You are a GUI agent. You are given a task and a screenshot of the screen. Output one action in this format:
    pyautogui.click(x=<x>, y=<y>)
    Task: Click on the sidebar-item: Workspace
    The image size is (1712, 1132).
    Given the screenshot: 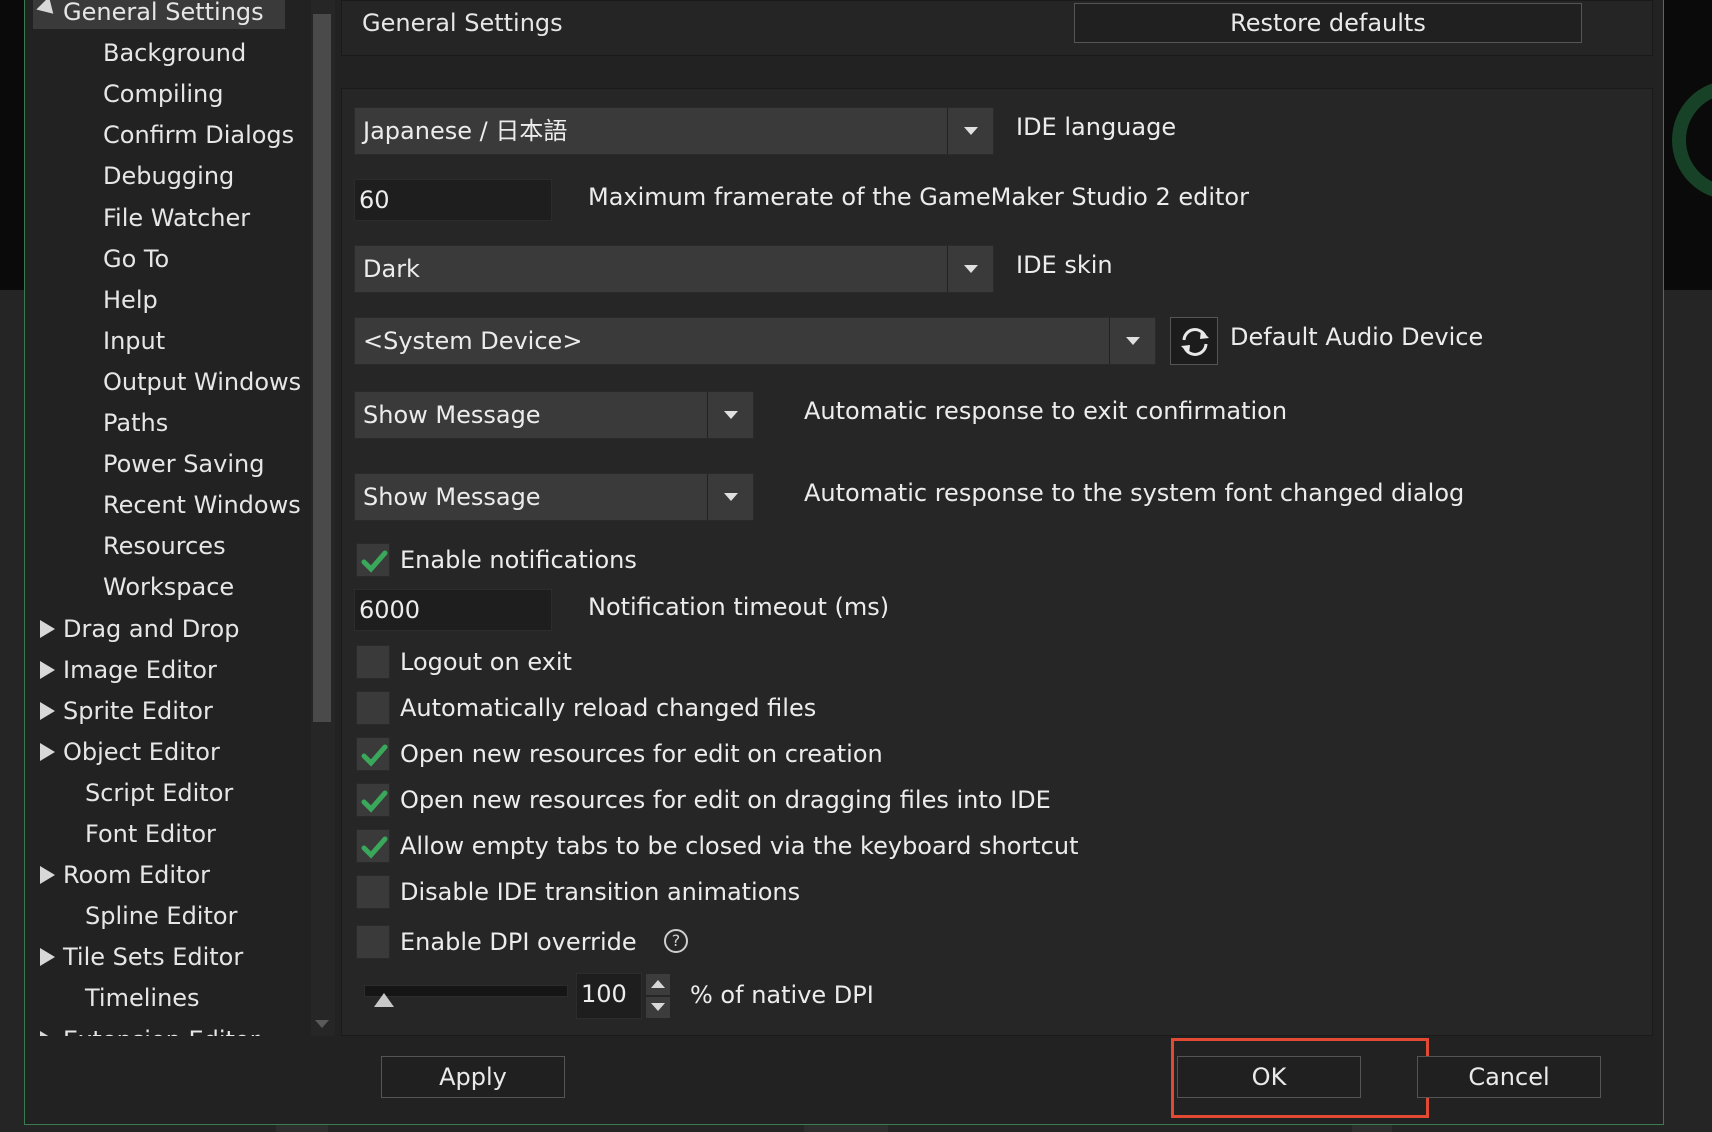 What is the action you would take?
    pyautogui.click(x=159, y=587)
    